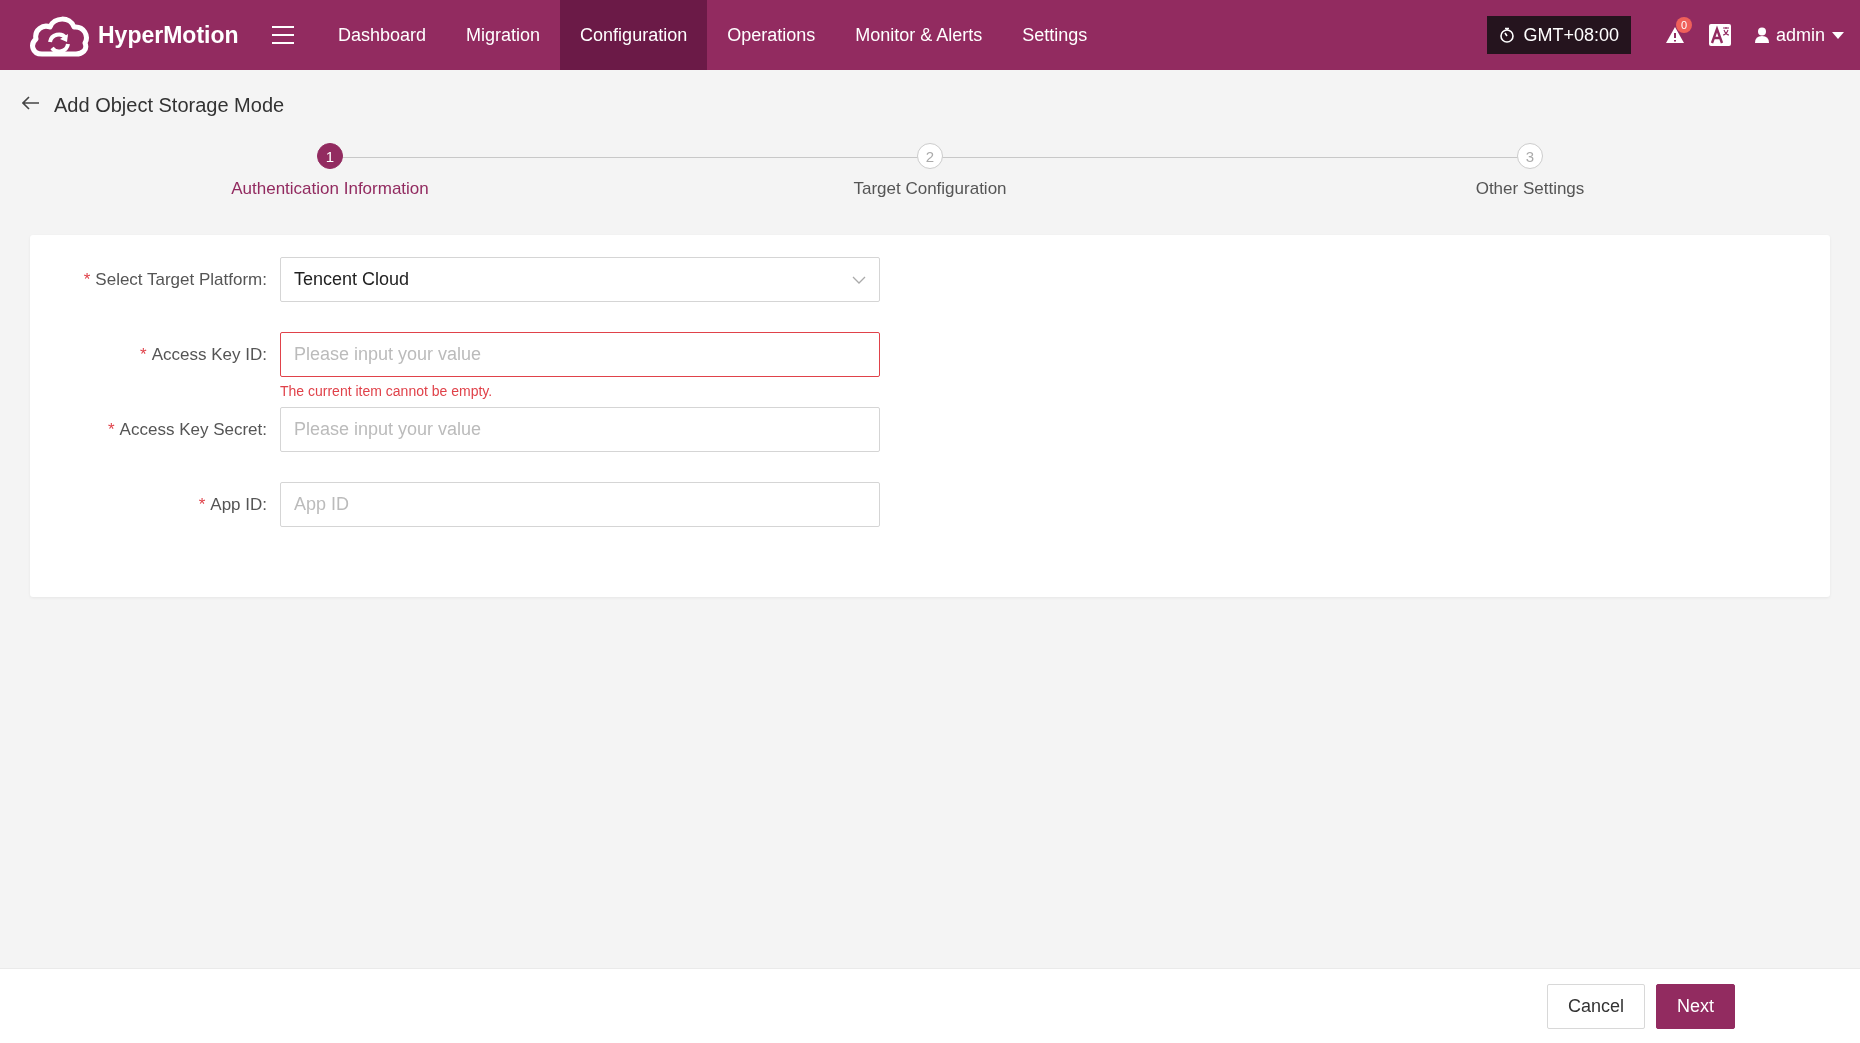 Image resolution: width=1860 pixels, height=1043 pixels. What do you see at coordinates (580, 354) in the screenshot?
I see `input-field: Please input your value` at bounding box center [580, 354].